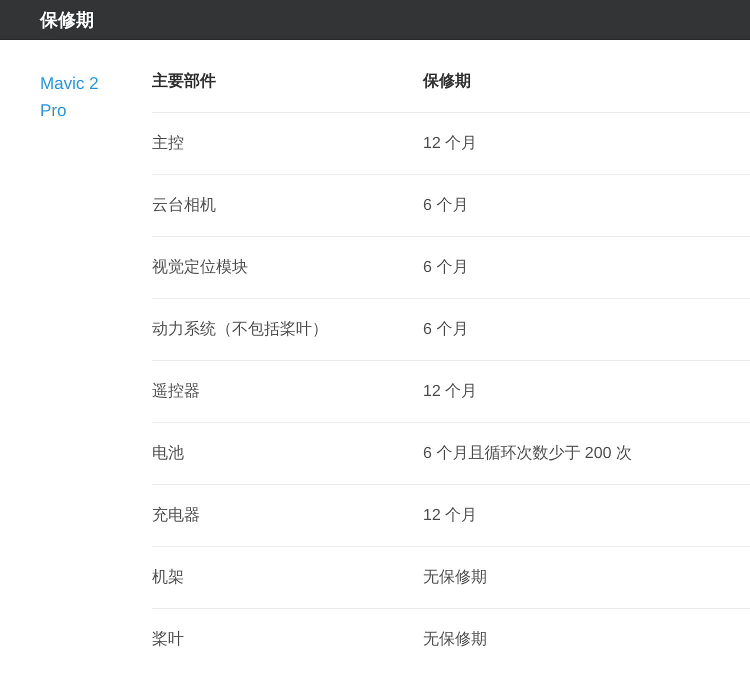 The height and width of the screenshot is (676, 750). I want to click on model-name: Mavic 2 Pro, so click(70, 97).